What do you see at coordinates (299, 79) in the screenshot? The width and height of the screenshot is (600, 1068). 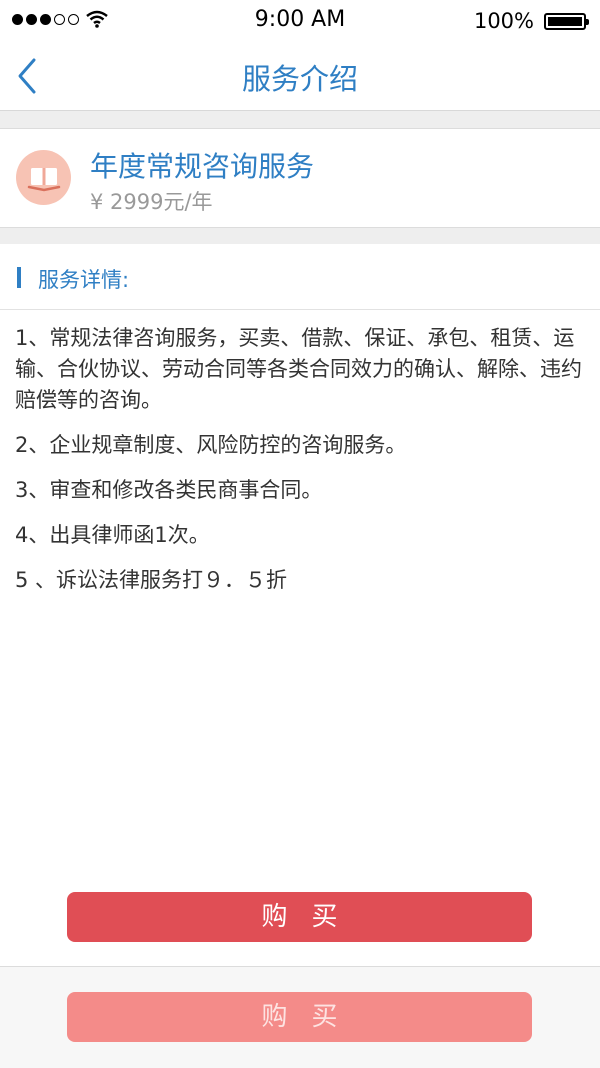 I see `page-title: 服务介绍` at bounding box center [299, 79].